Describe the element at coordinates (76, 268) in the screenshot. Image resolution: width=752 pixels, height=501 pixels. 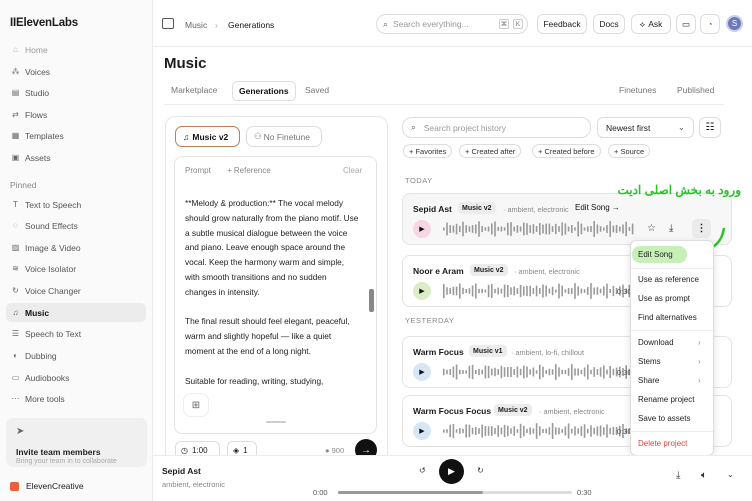
I see `sidebar-item-voice-isolator: ≋ Voice Isolator` at that location.